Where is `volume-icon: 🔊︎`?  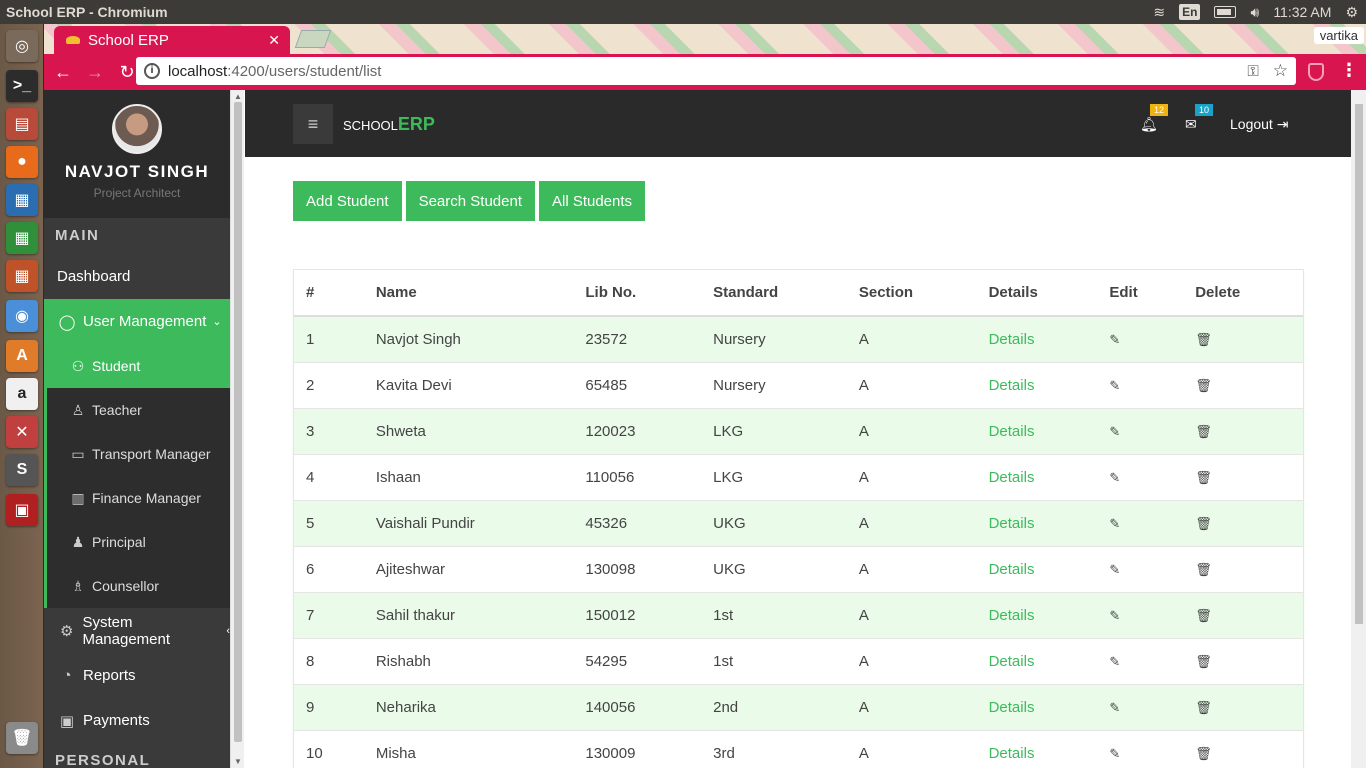
volume-icon: 🔊︎ is located at coordinates (1254, 12).